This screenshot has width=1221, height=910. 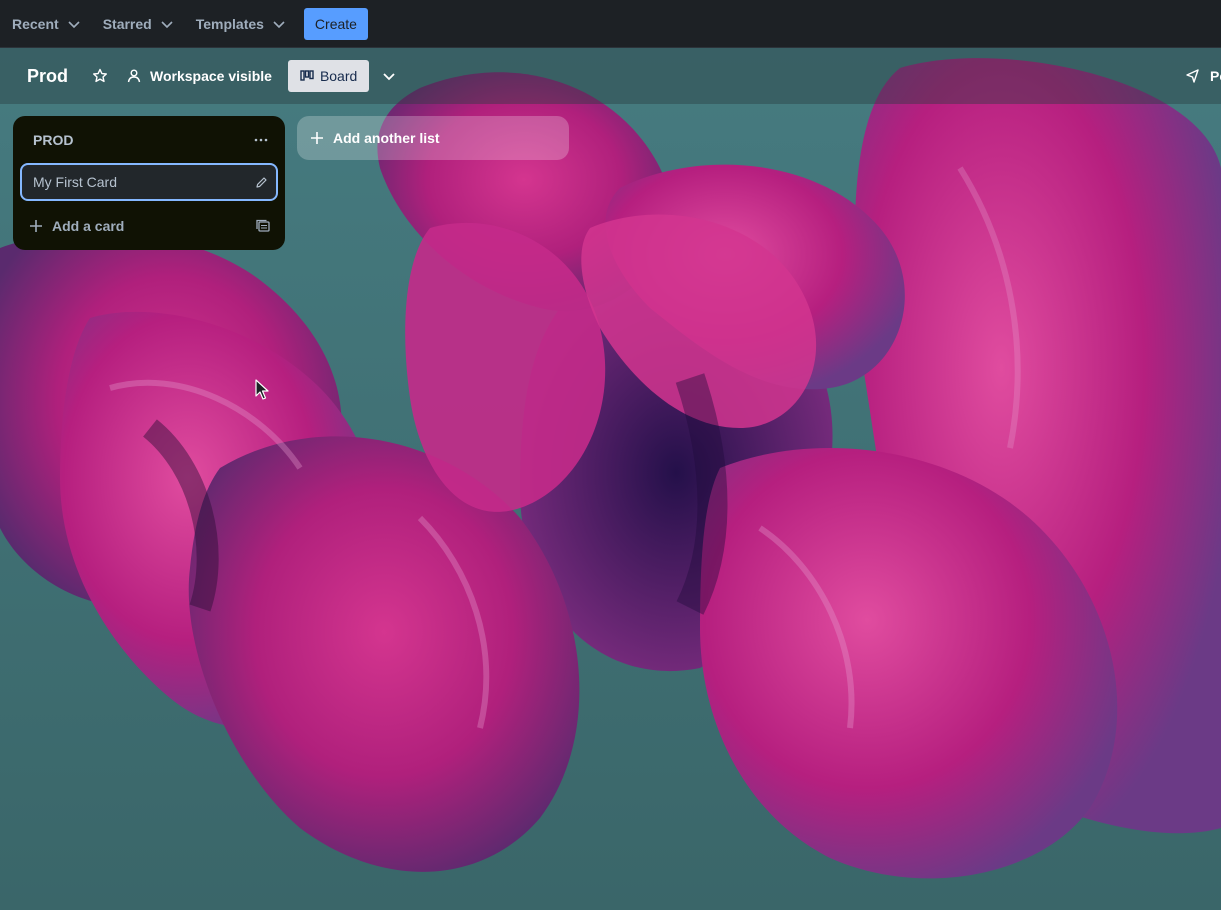 I want to click on card-edit-button, so click(x=261, y=182).